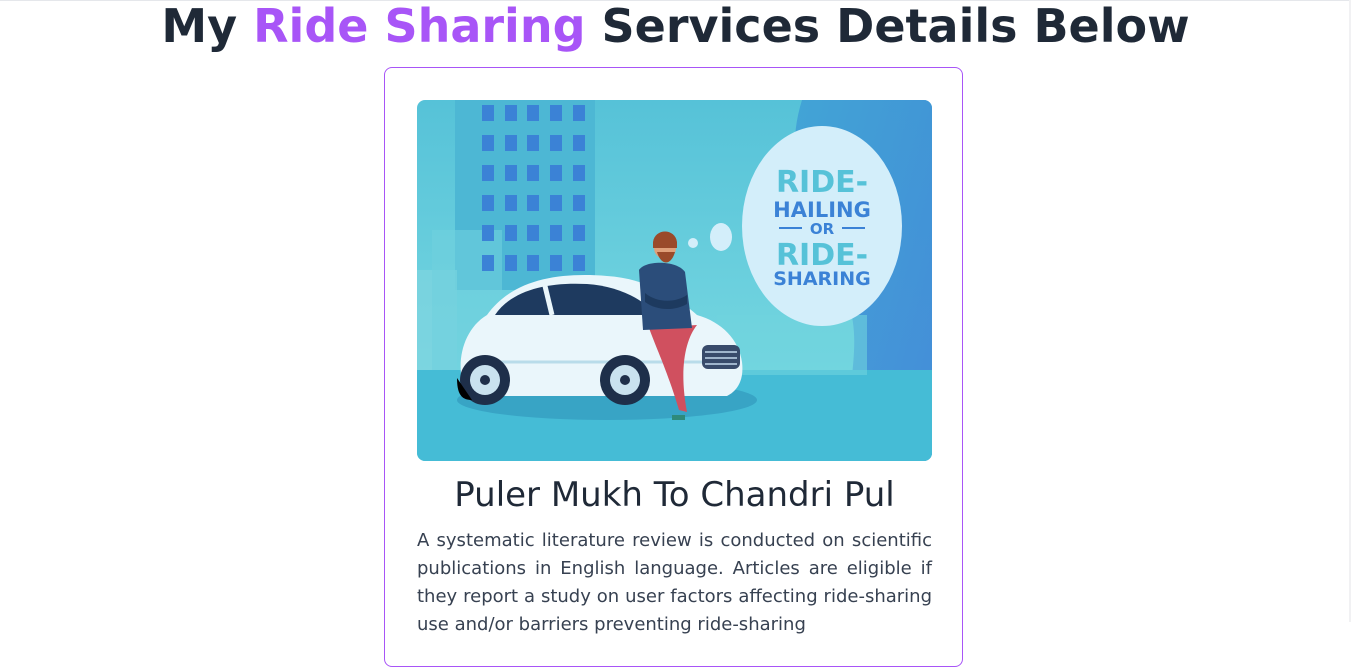 Image resolution: width=1351 pixels, height=667 pixels. What do you see at coordinates (419, 26) in the screenshot?
I see `title-accent: Ride Sharing` at bounding box center [419, 26].